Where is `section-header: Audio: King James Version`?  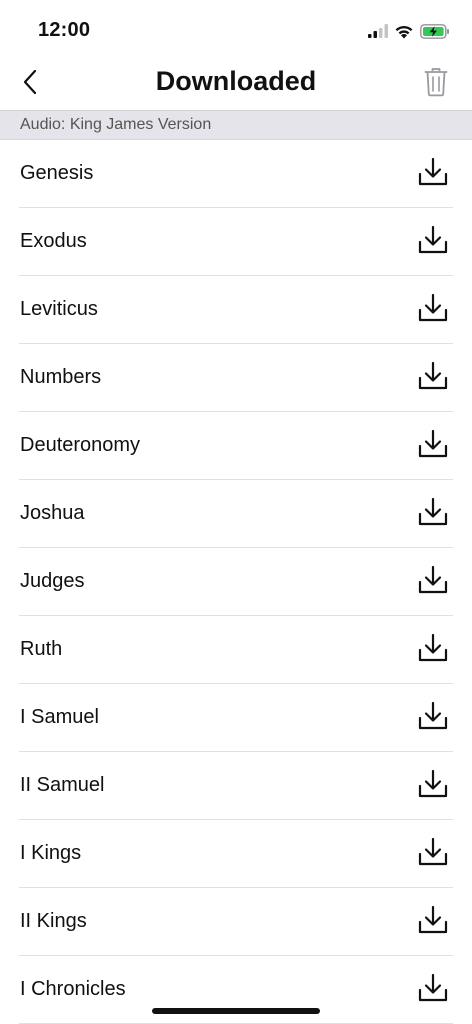 section-header: Audio: King James Version is located at coordinates (236, 125).